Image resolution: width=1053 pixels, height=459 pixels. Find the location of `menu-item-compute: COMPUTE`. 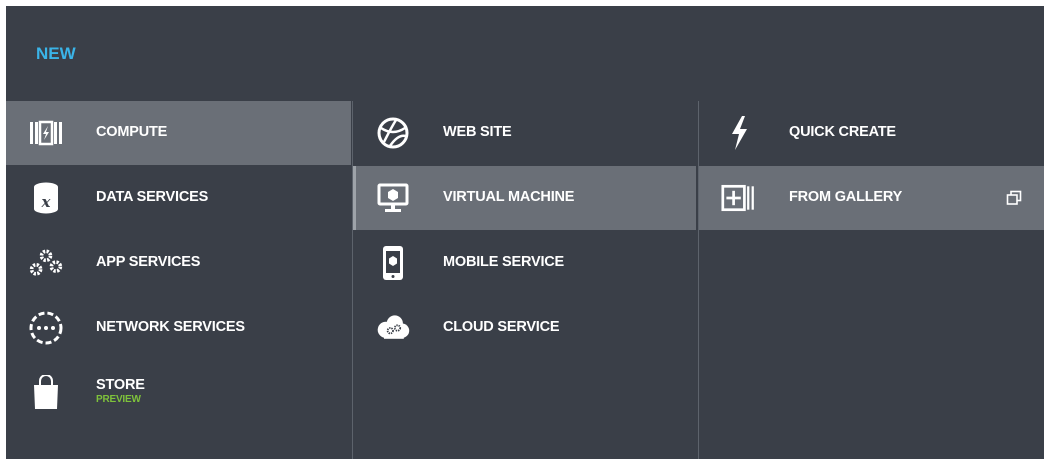

menu-item-compute: COMPUTE is located at coordinates (178, 133).